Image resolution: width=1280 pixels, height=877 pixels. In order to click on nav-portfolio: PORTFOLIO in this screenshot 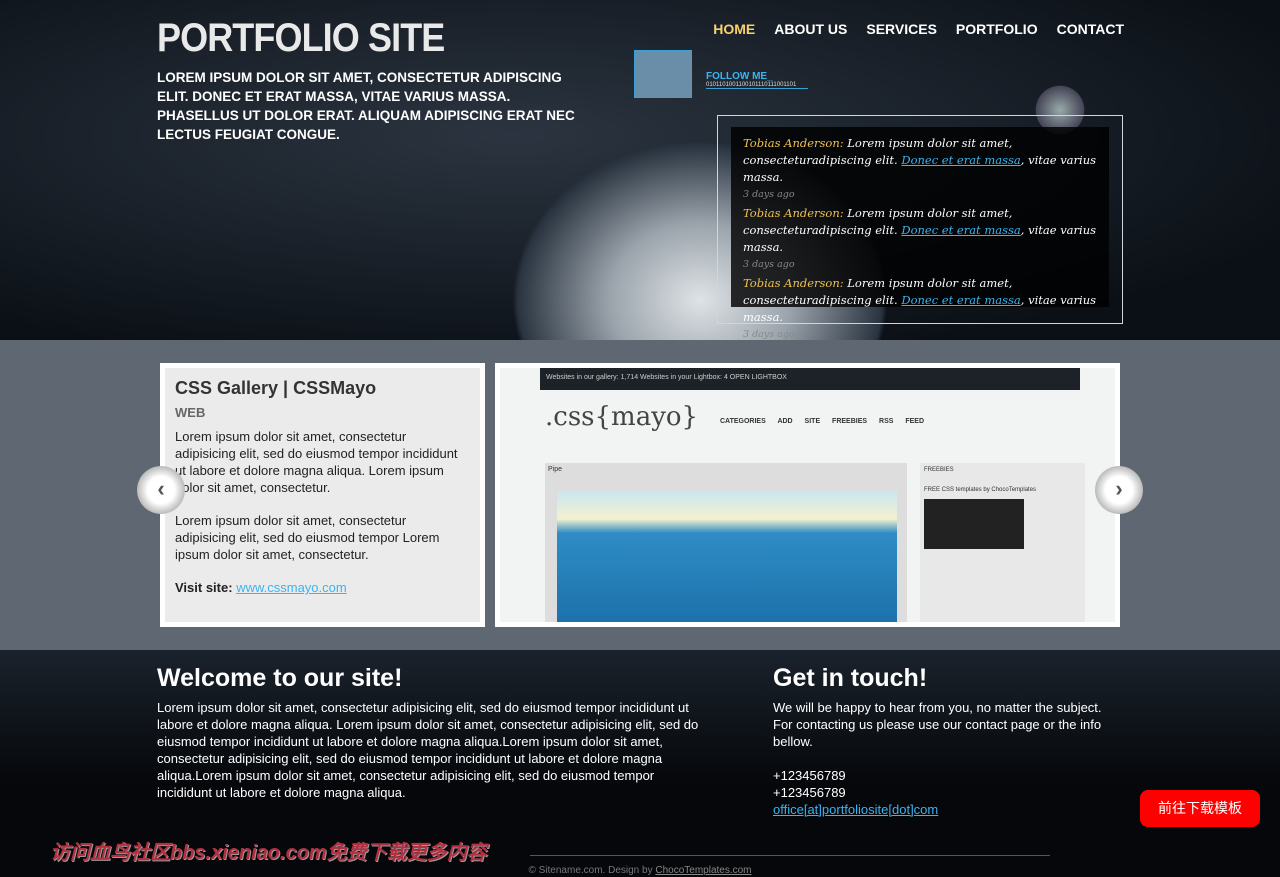, I will do `click(997, 29)`.